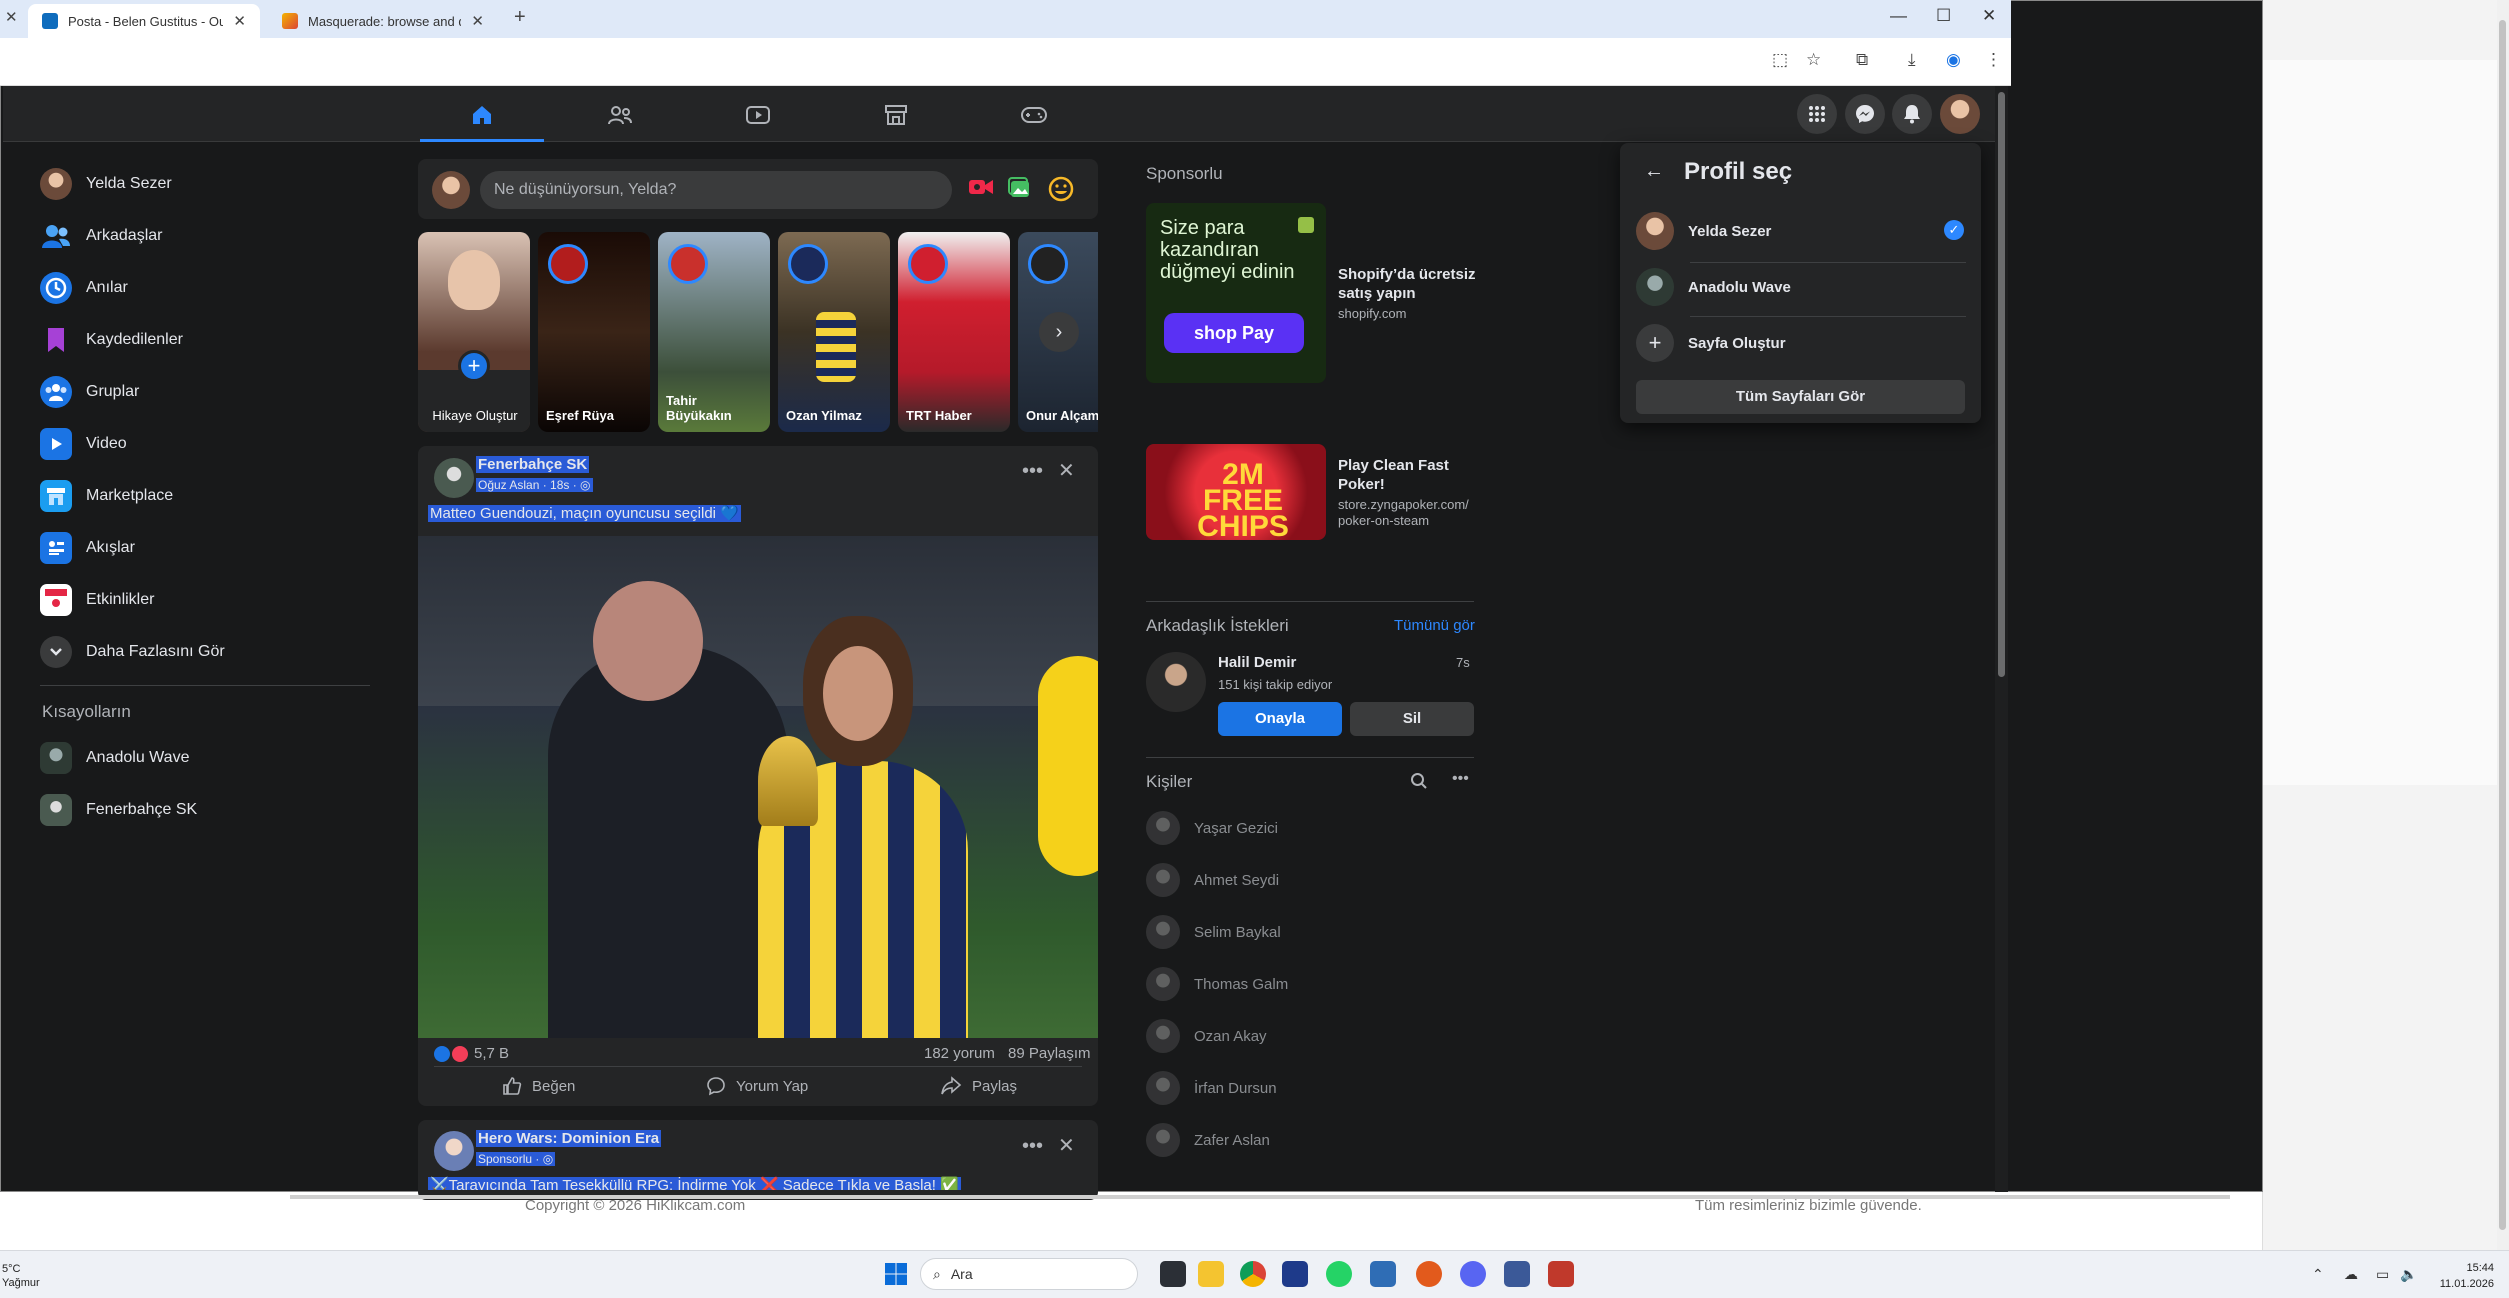 The image size is (2509, 1298). I want to click on feeling-icon, so click(1061, 191).